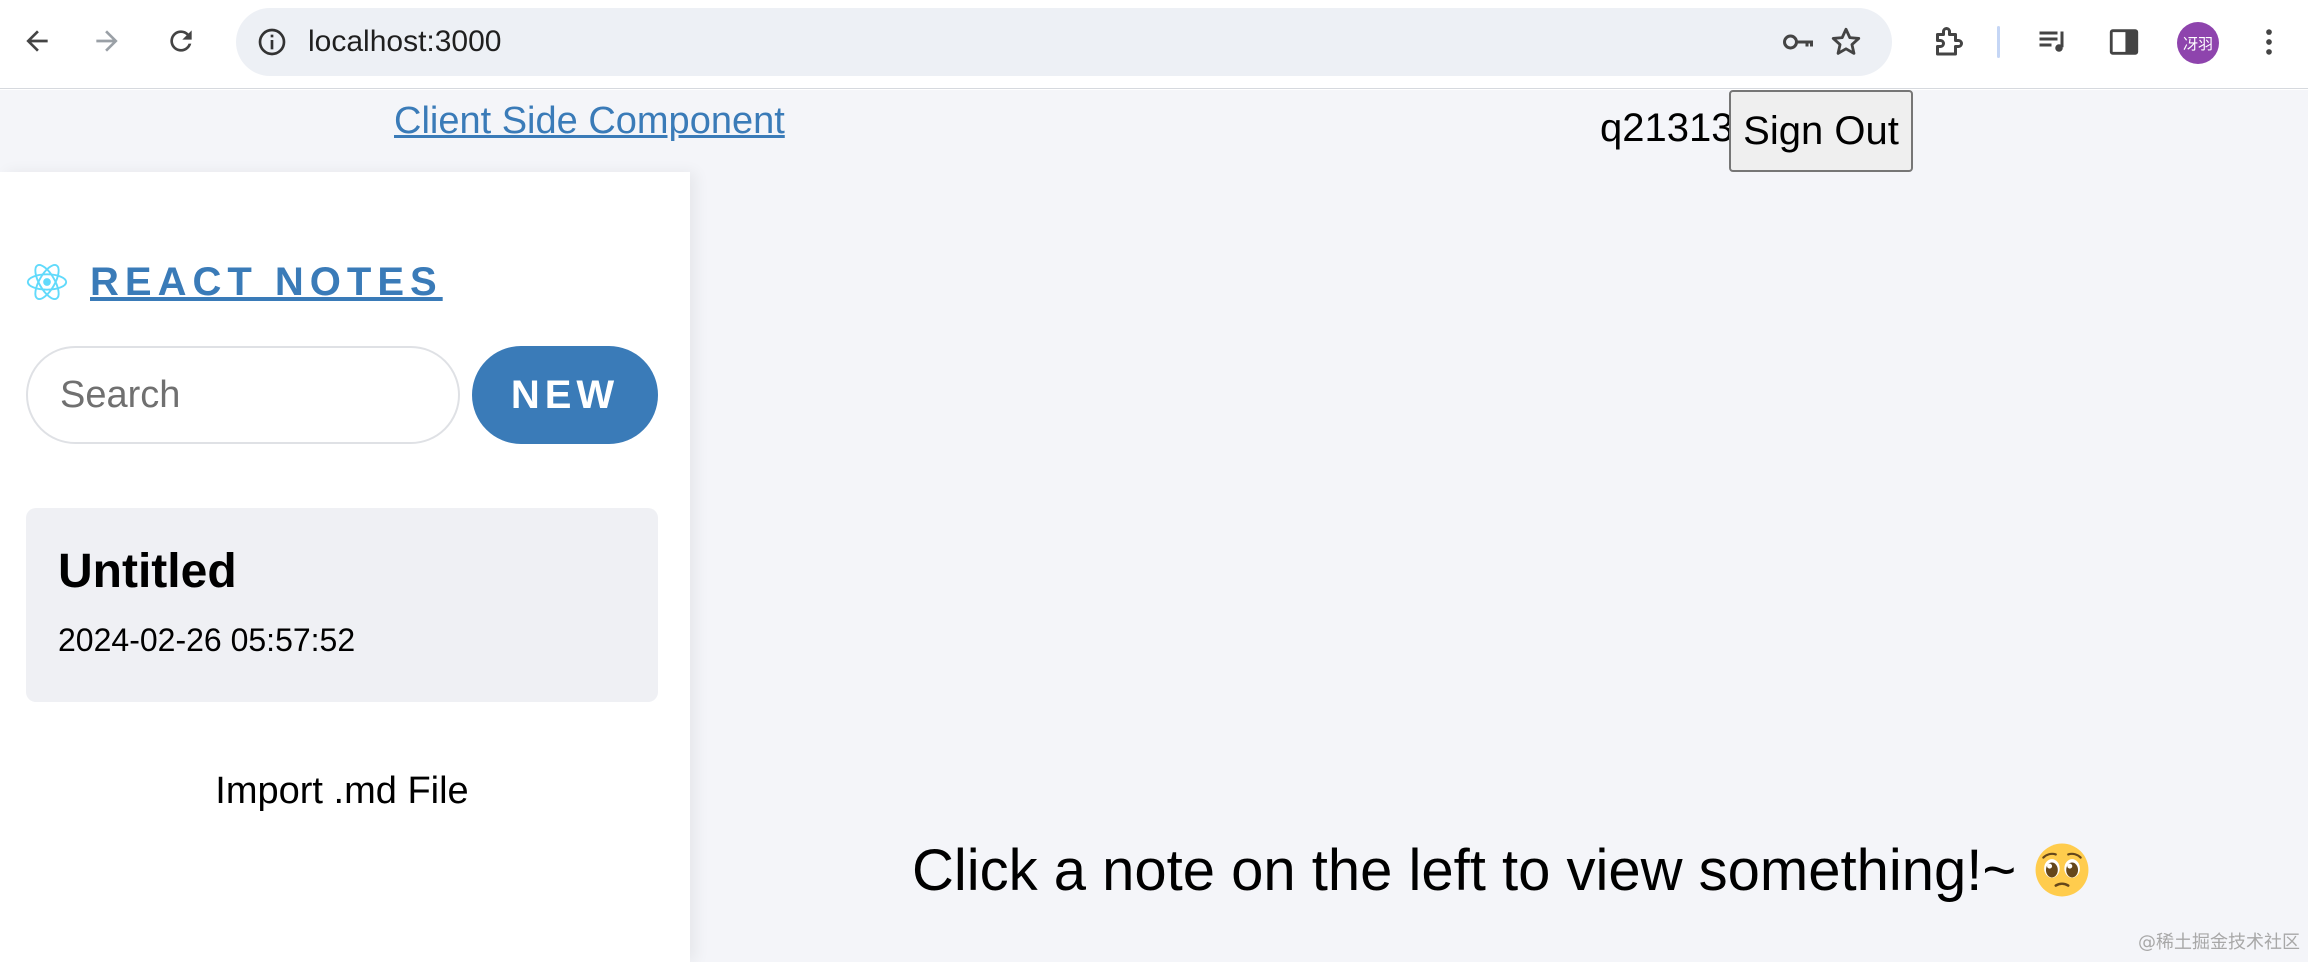 The height and width of the screenshot is (962, 2308). What do you see at coordinates (2198, 43) in the screenshot?
I see `profile-avatar: 冴羽` at bounding box center [2198, 43].